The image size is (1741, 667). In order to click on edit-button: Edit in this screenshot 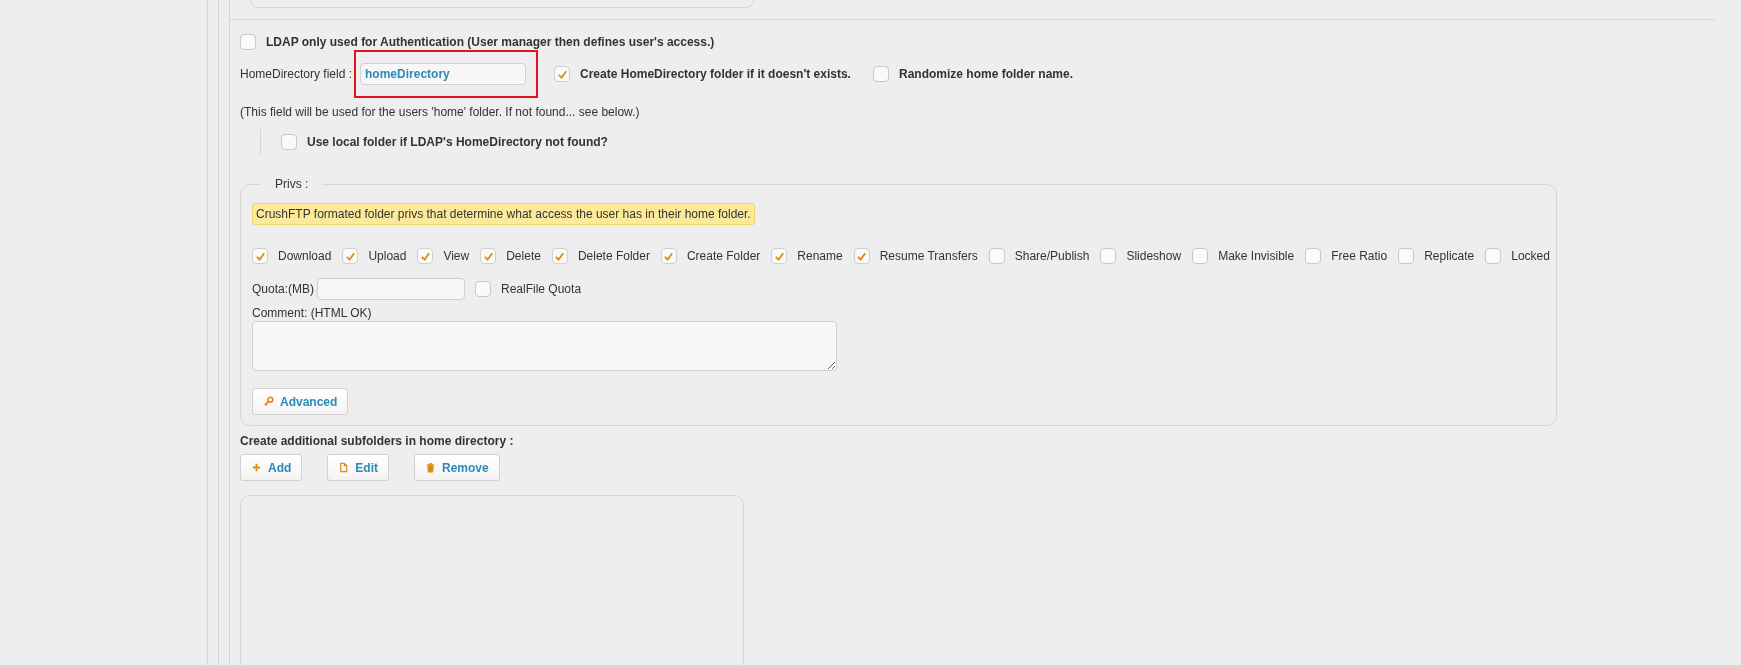, I will do `click(358, 467)`.